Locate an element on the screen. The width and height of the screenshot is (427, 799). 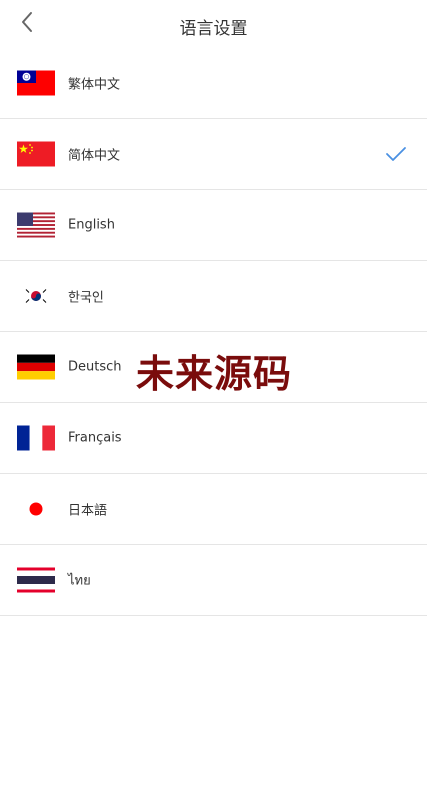
germany-flag-icon is located at coordinates (36, 367).